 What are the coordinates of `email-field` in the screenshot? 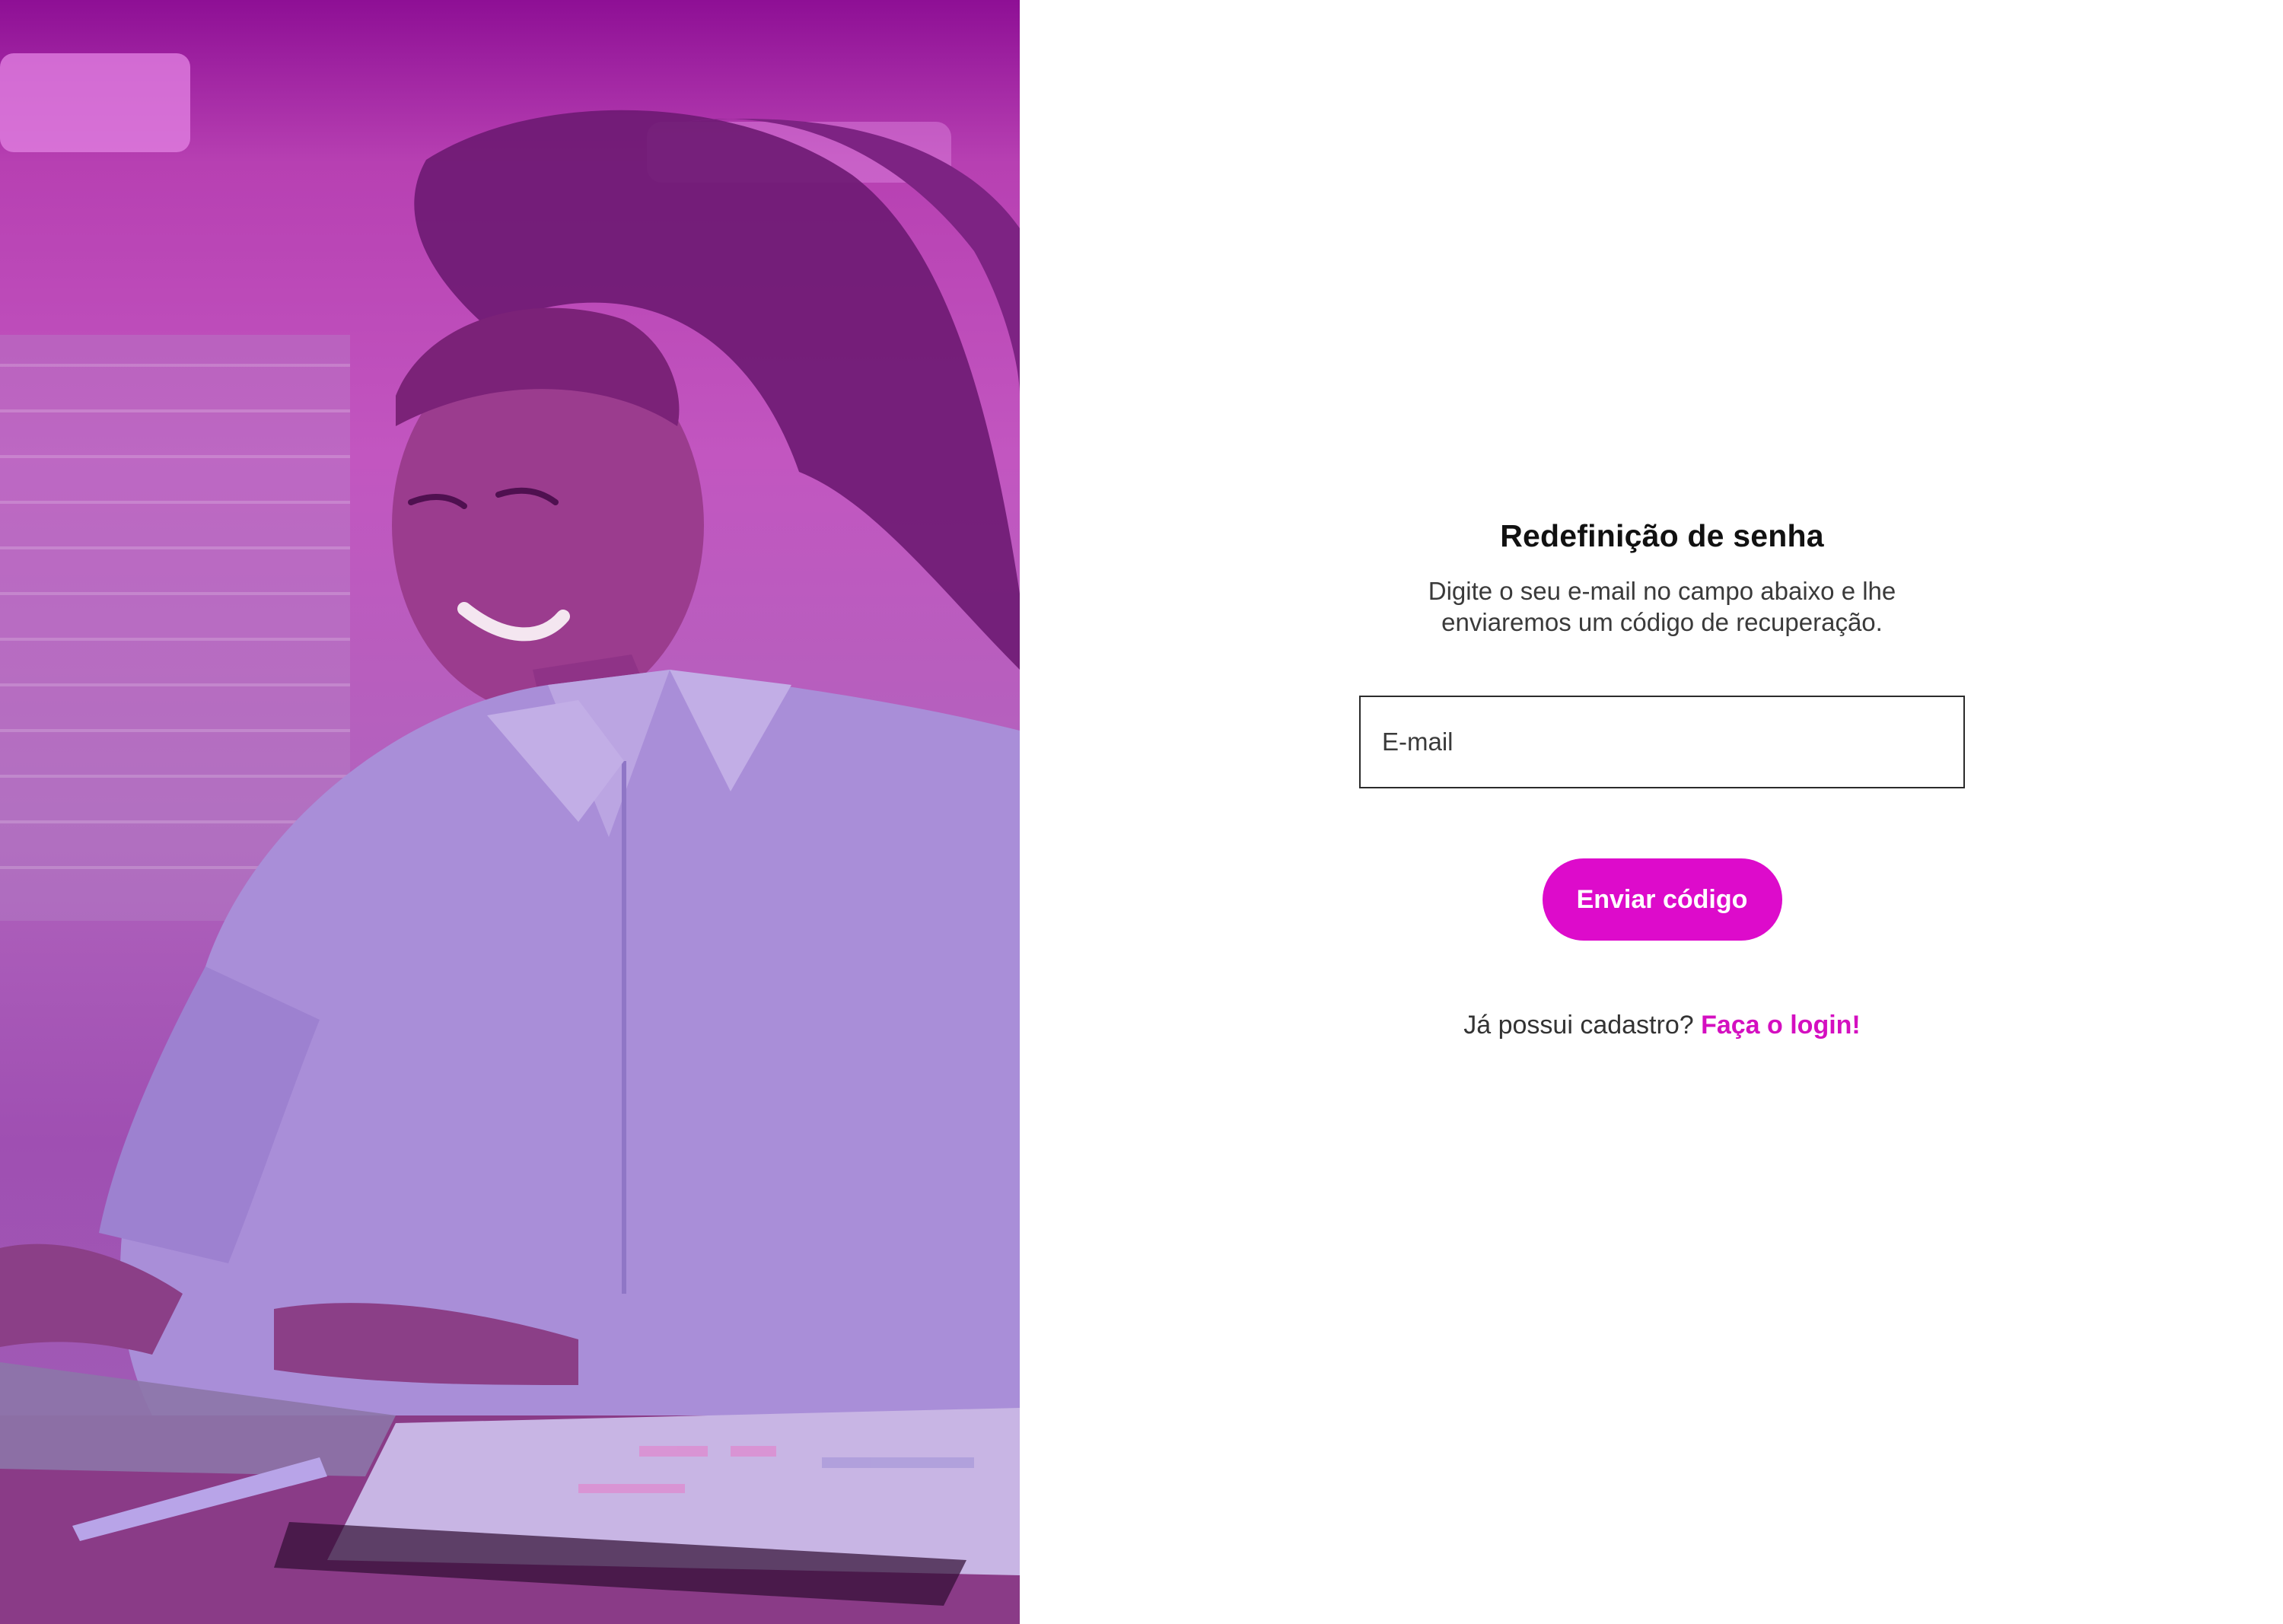 It's located at (1662, 742).